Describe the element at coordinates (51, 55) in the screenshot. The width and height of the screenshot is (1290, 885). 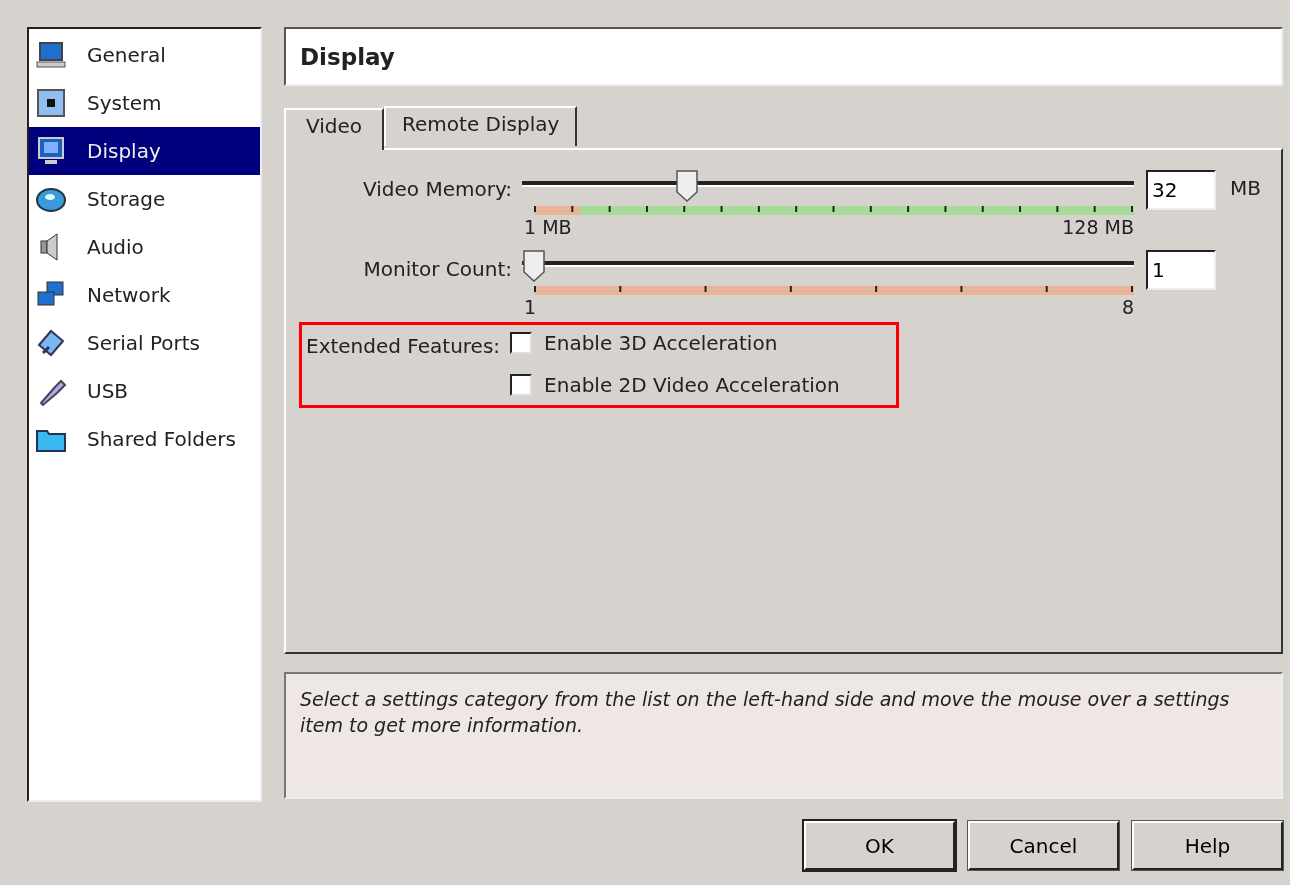
I see `laptop-icon` at that location.